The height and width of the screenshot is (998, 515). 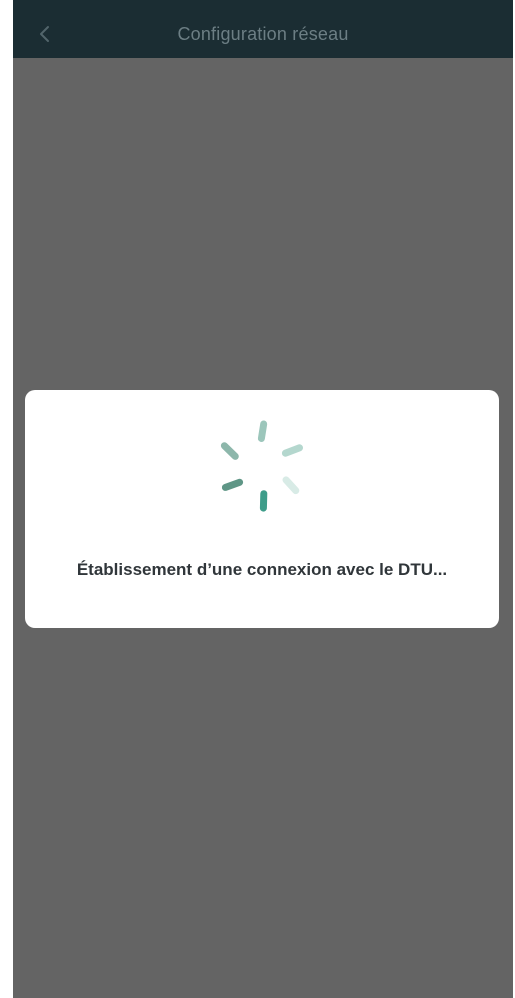 I want to click on app-bar: Configuration réseau, so click(x=263, y=29).